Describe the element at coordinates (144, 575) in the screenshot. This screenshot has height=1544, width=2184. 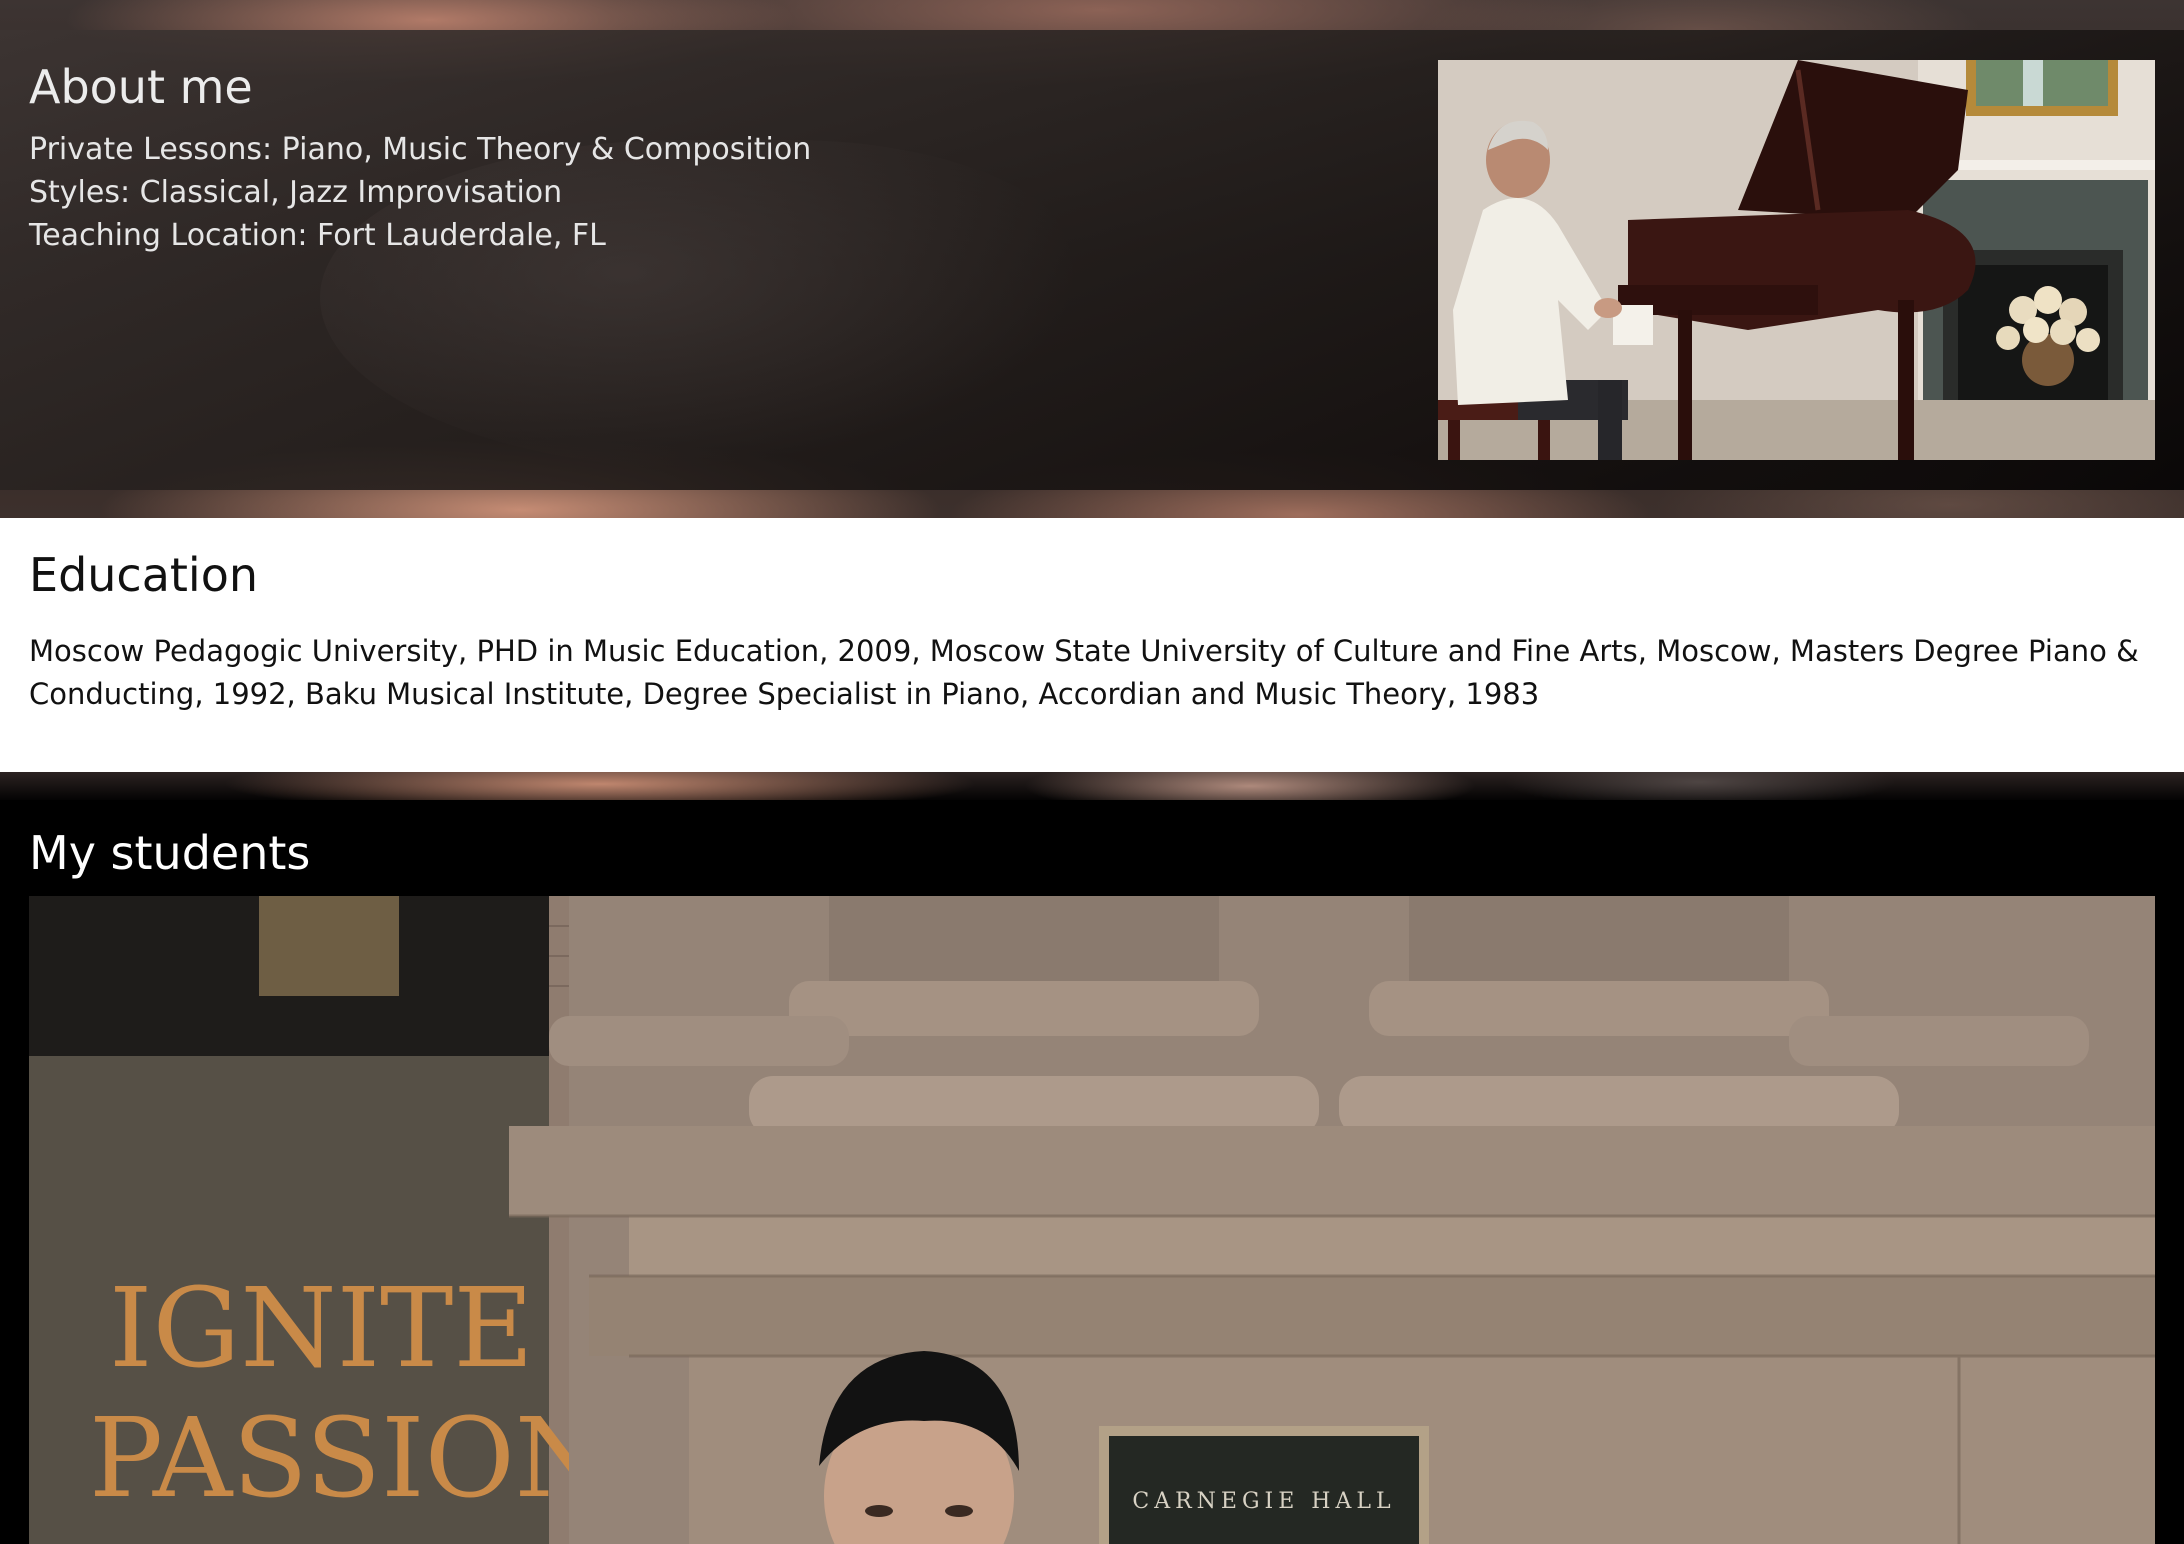
I see `education-title: Education` at that location.